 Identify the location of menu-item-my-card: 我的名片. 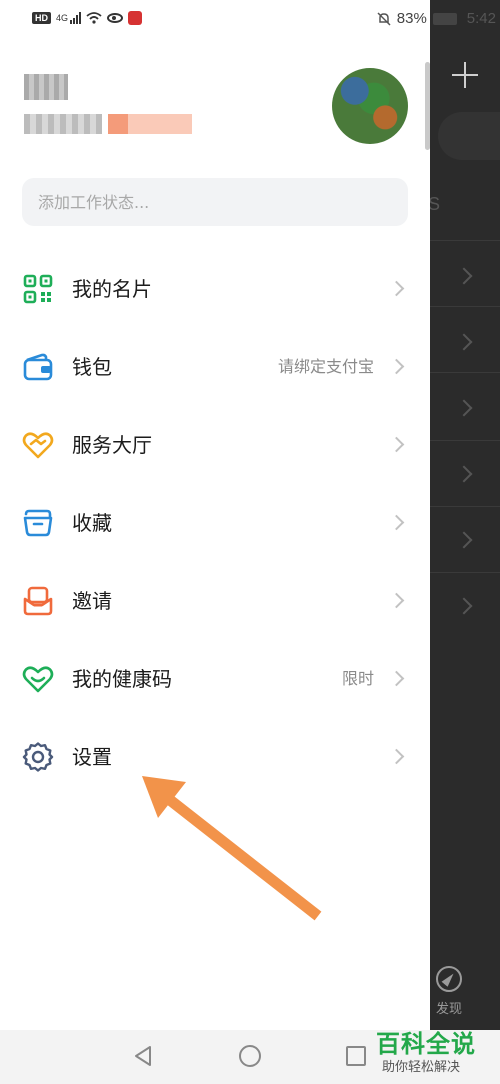
(215, 289).